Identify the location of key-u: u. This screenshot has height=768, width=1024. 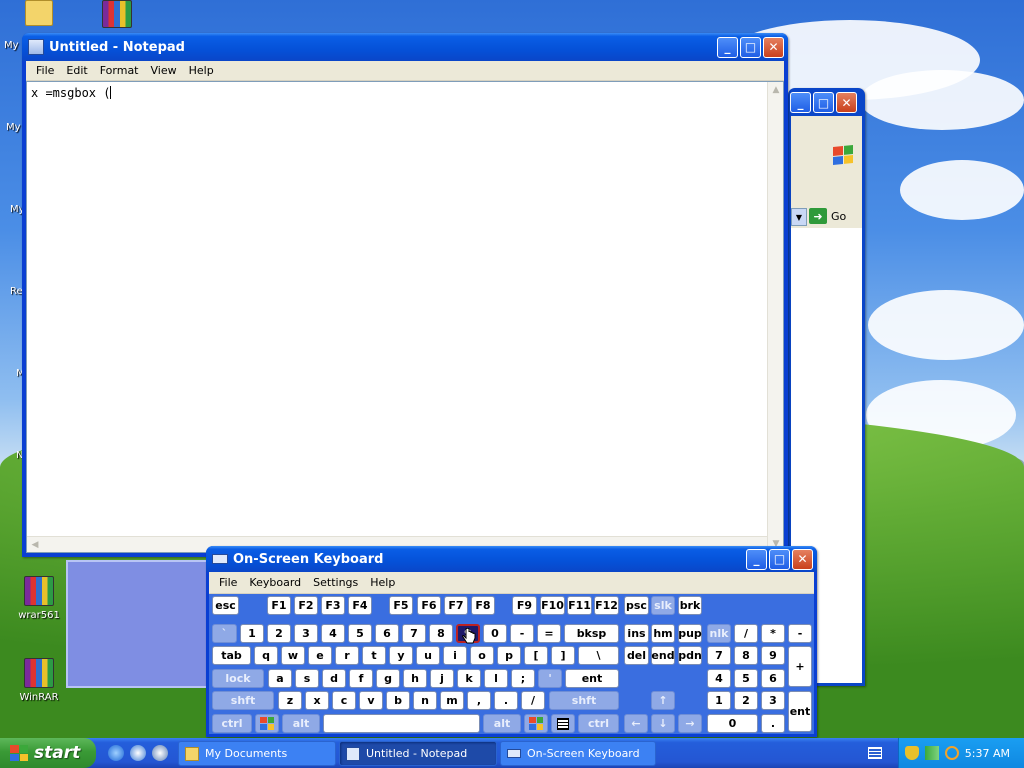
(428, 655).